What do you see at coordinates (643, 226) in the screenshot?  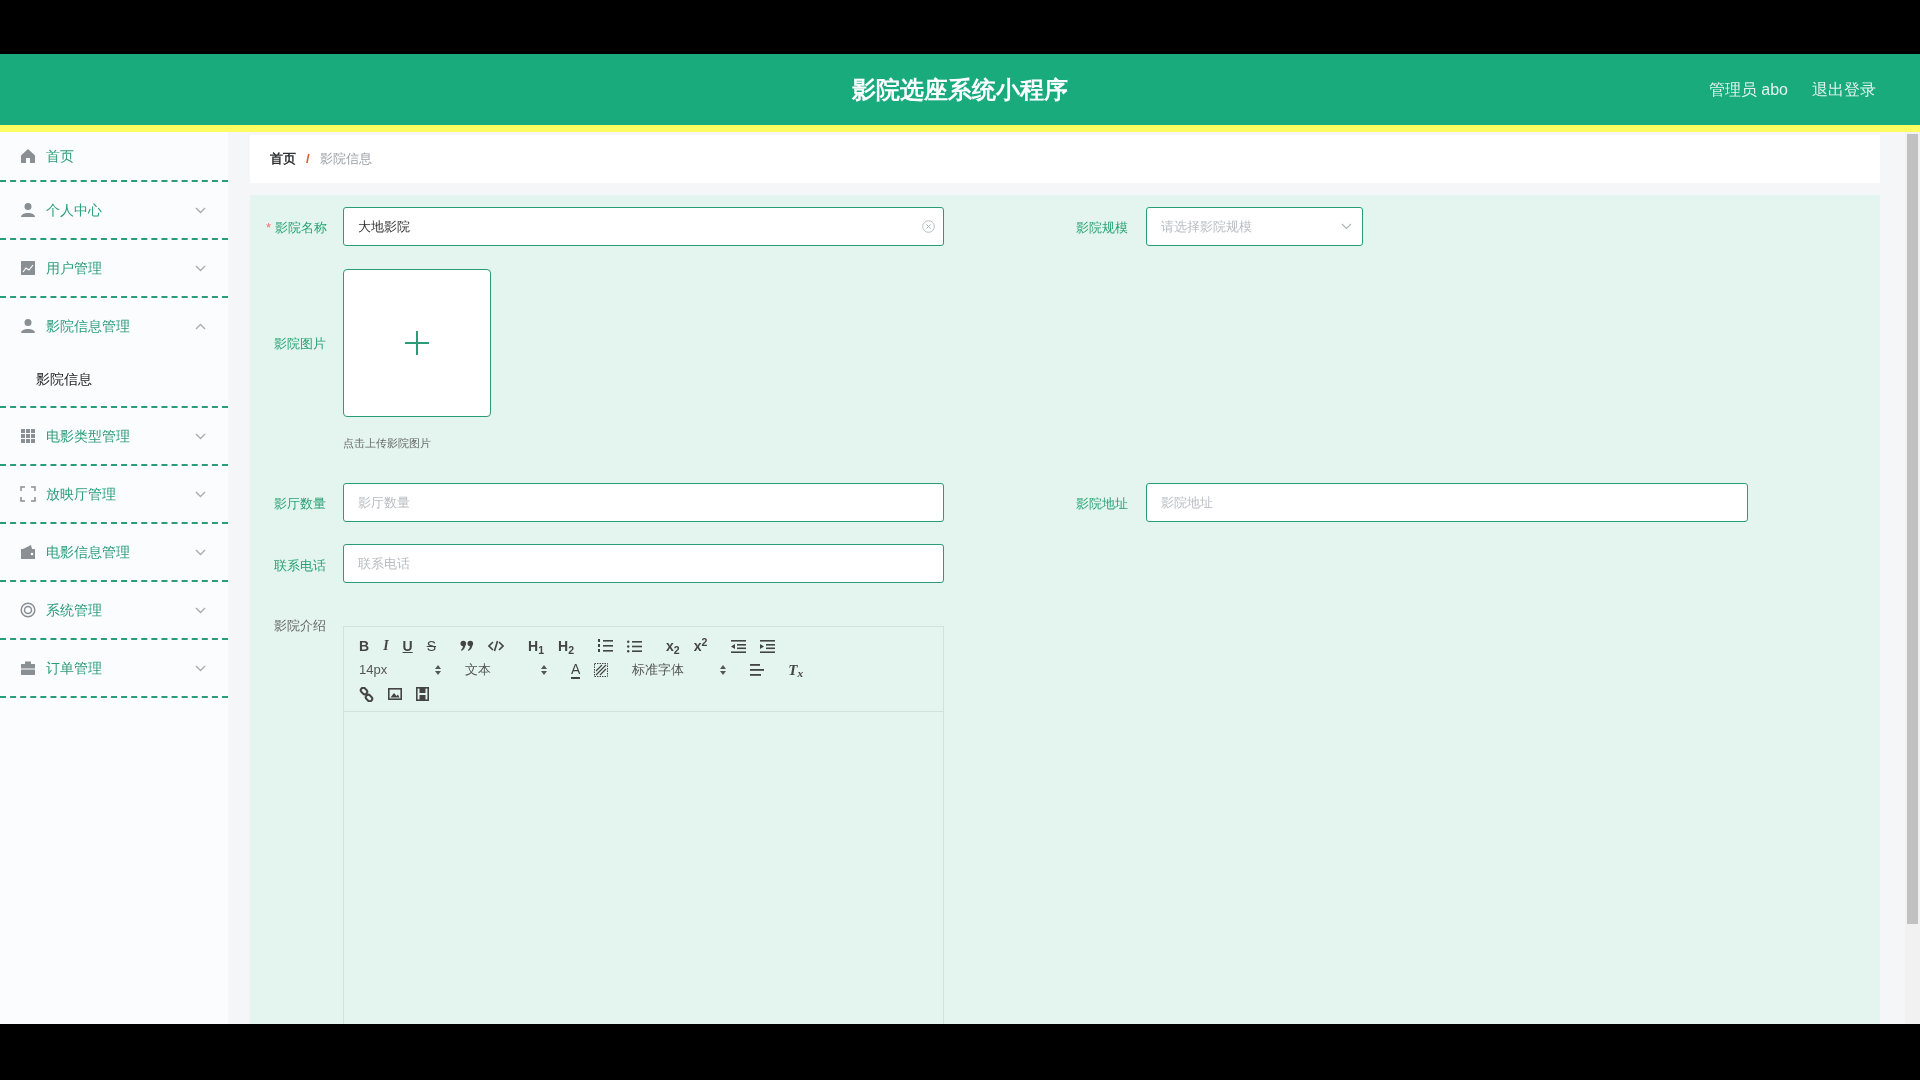 I see `name-field: 大地影院` at bounding box center [643, 226].